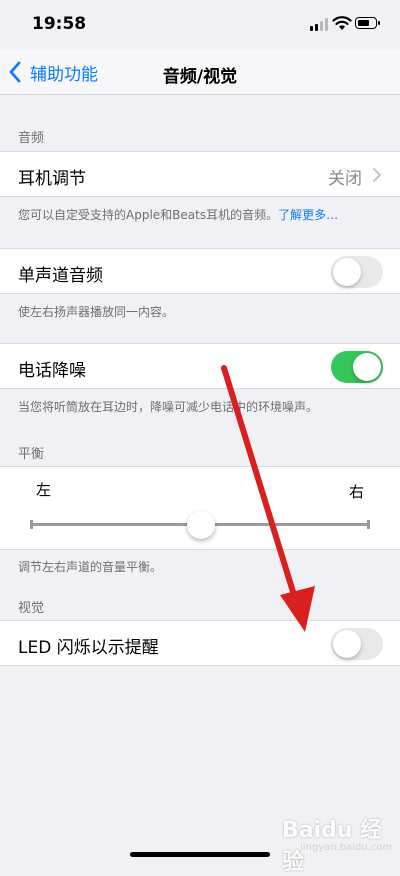 The height and width of the screenshot is (876, 400). What do you see at coordinates (200, 174) in the screenshot?
I see `headphone-accommodations-row: 耳机调节 关闭` at bounding box center [200, 174].